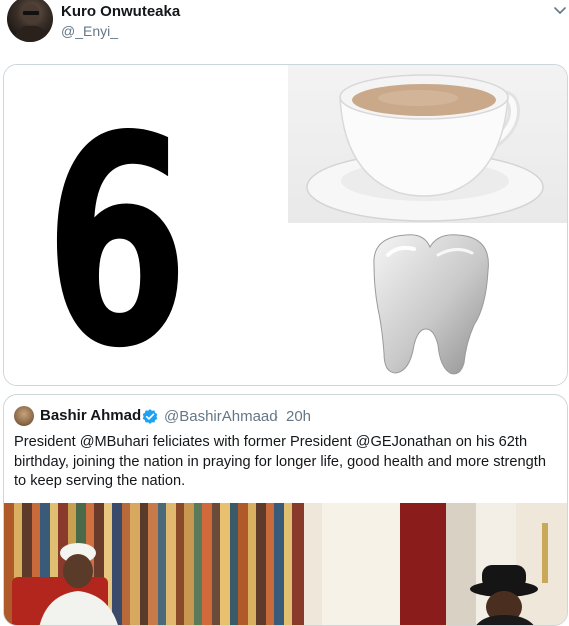  What do you see at coordinates (90, 415) in the screenshot?
I see `quoted-author-name: Bashir Ahmad` at bounding box center [90, 415].